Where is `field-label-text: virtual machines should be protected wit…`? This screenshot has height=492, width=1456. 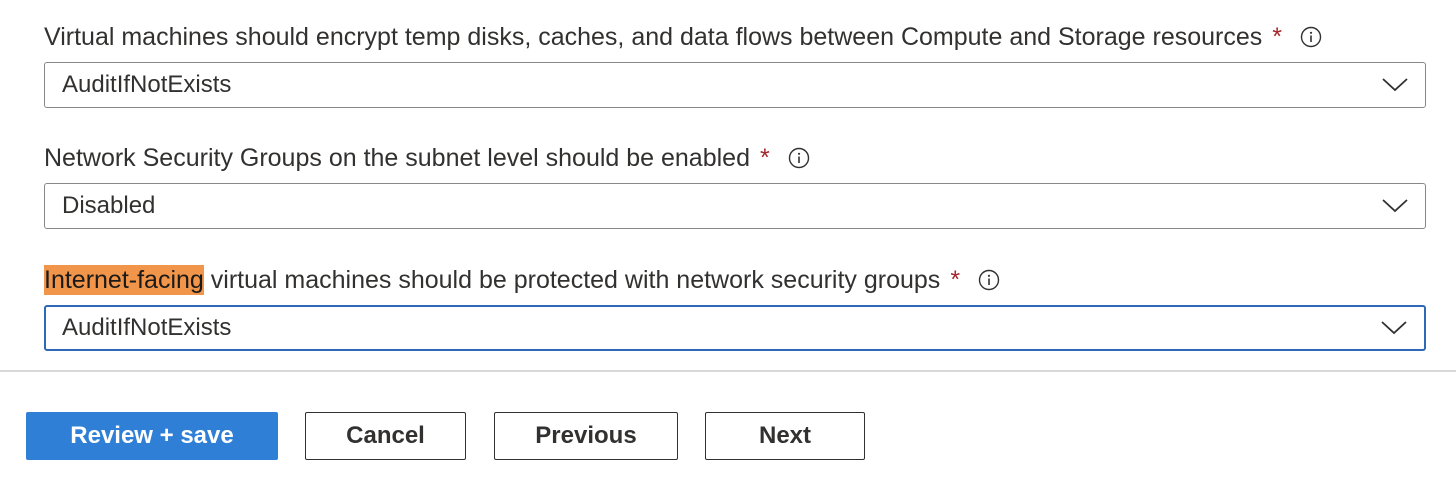 field-label-text: virtual machines should be protected wit… is located at coordinates (572, 280).